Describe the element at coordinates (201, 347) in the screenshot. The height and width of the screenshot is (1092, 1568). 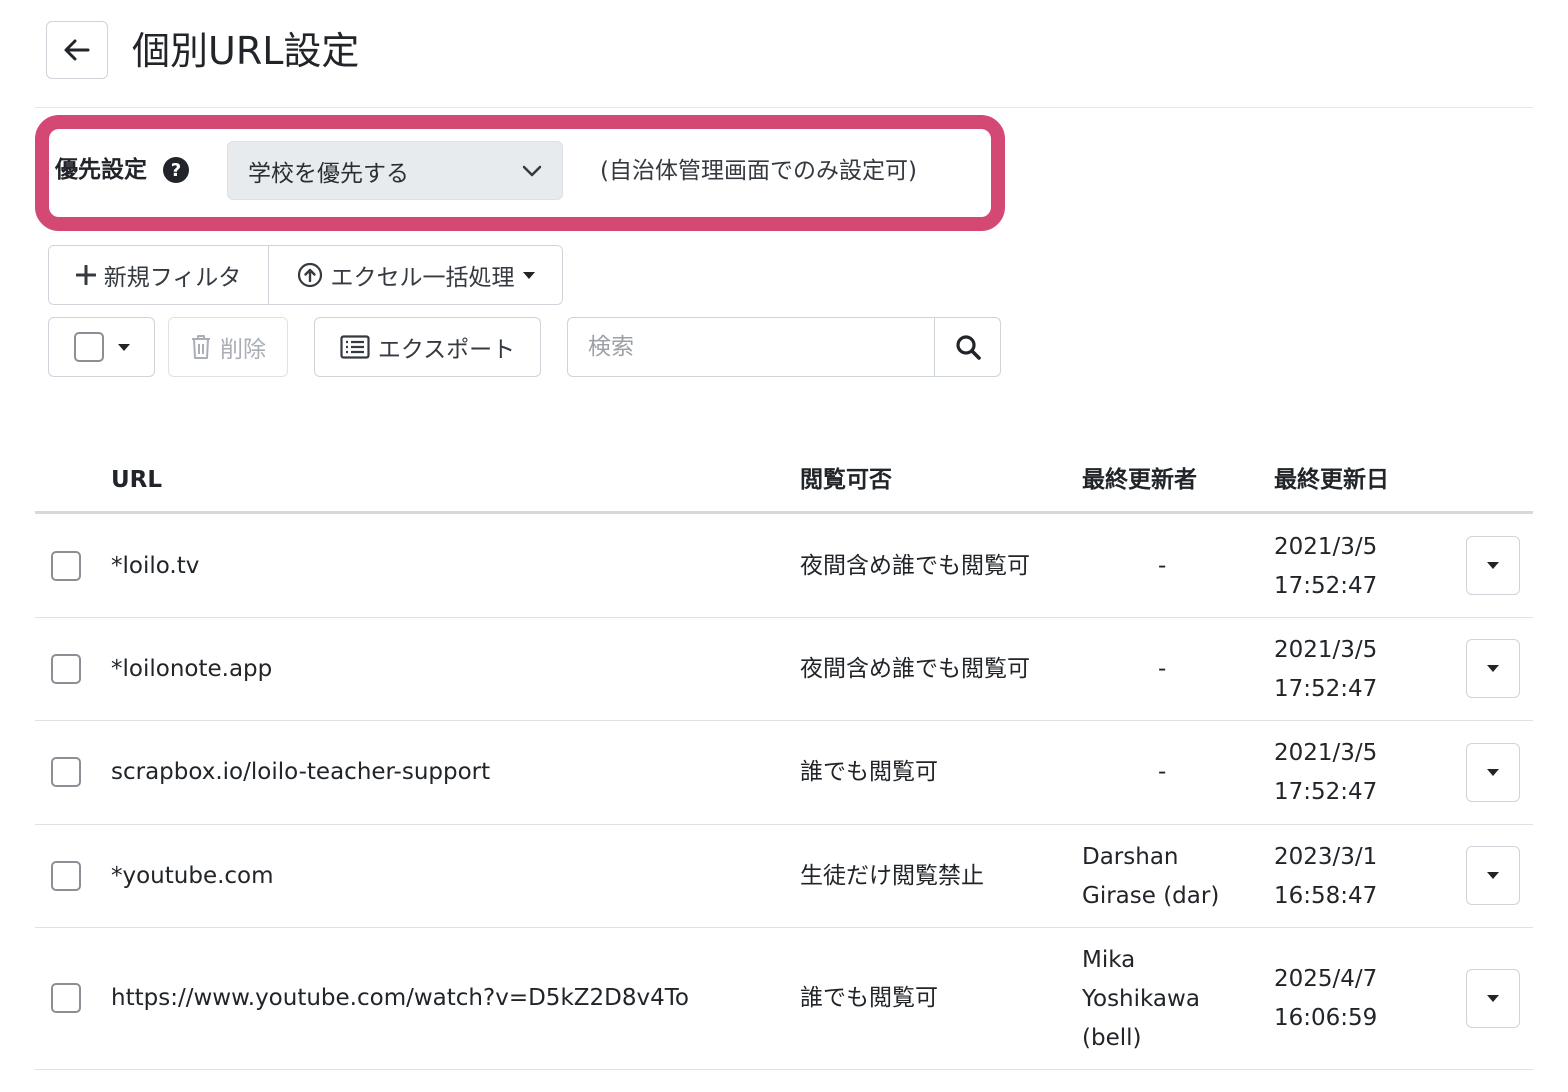
I see `trash-icon` at that location.